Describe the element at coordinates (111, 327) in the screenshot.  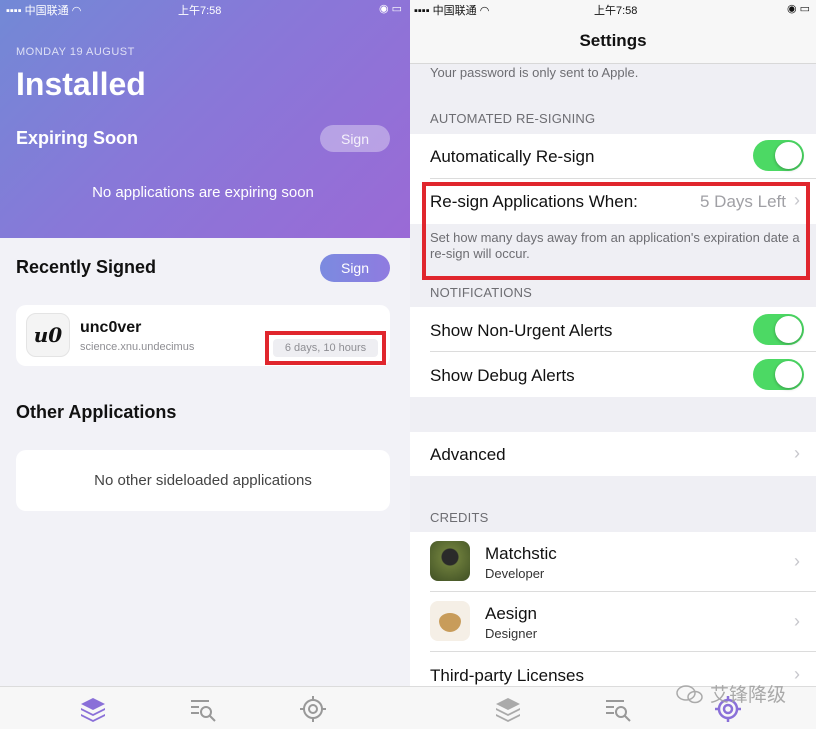
I see `app-name: unc0ver` at that location.